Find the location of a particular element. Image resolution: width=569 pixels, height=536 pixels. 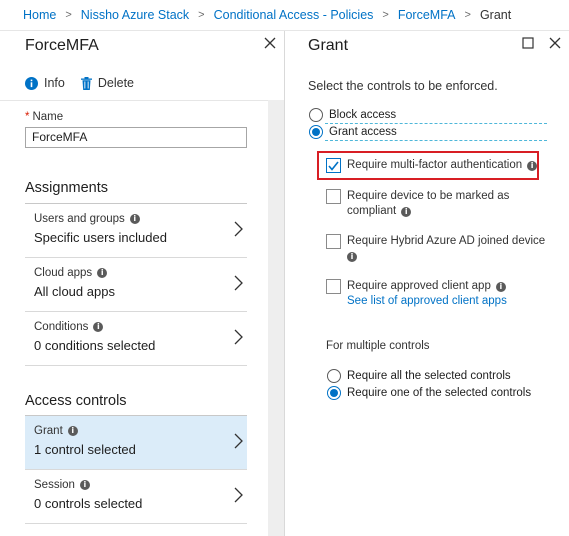

info-button: Info is located at coordinates (45, 83).